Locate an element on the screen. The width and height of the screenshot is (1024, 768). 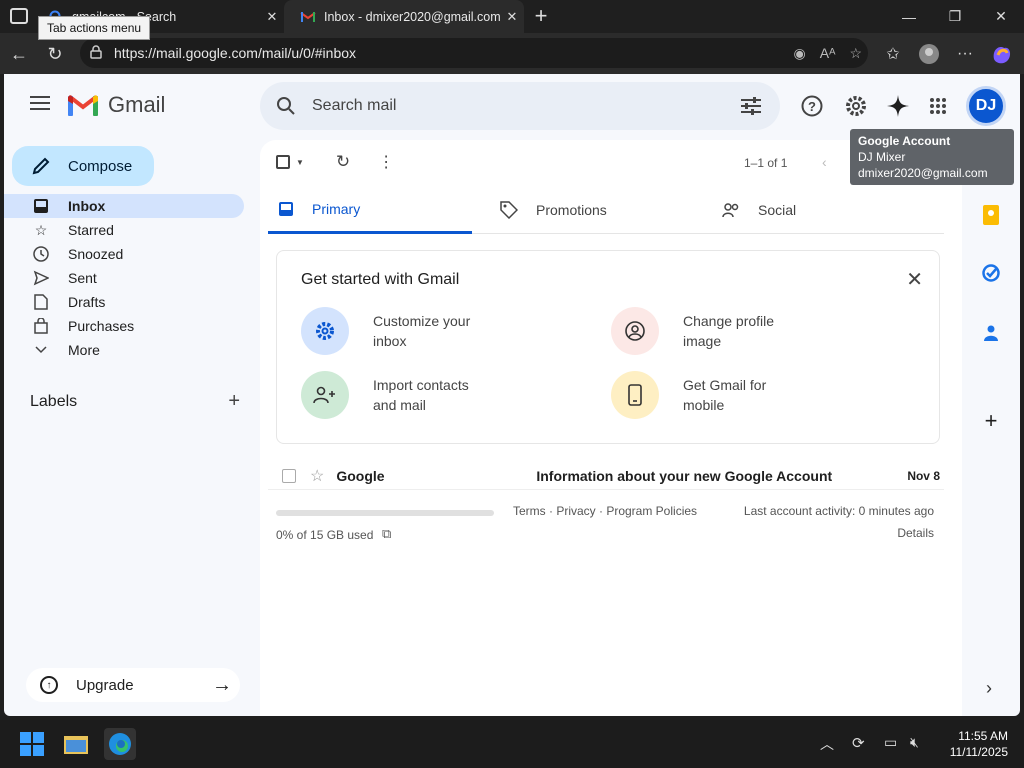
draft-icon is located at coordinates (41, 302).